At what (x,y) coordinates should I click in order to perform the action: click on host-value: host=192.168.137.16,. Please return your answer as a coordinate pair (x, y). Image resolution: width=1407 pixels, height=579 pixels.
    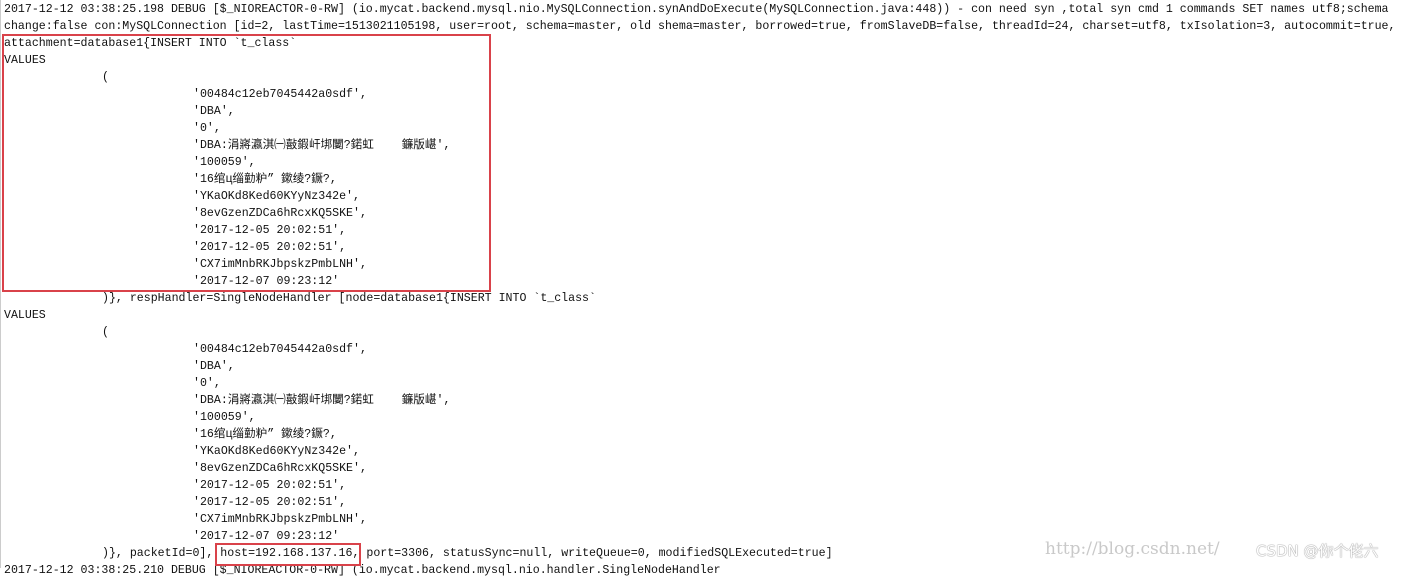
    Looking at the image, I should click on (290, 553).